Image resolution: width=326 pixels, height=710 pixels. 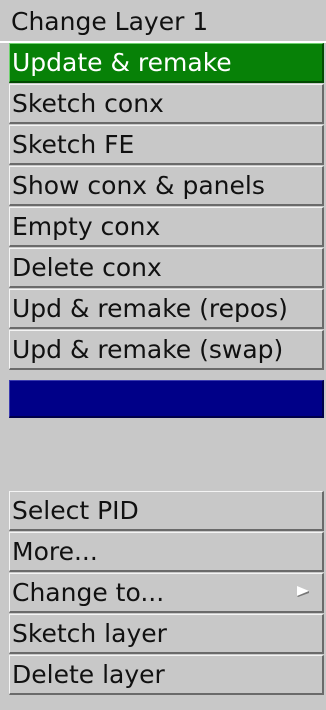 I want to click on sketch-fe-button: Sketch FE, so click(x=166, y=145).